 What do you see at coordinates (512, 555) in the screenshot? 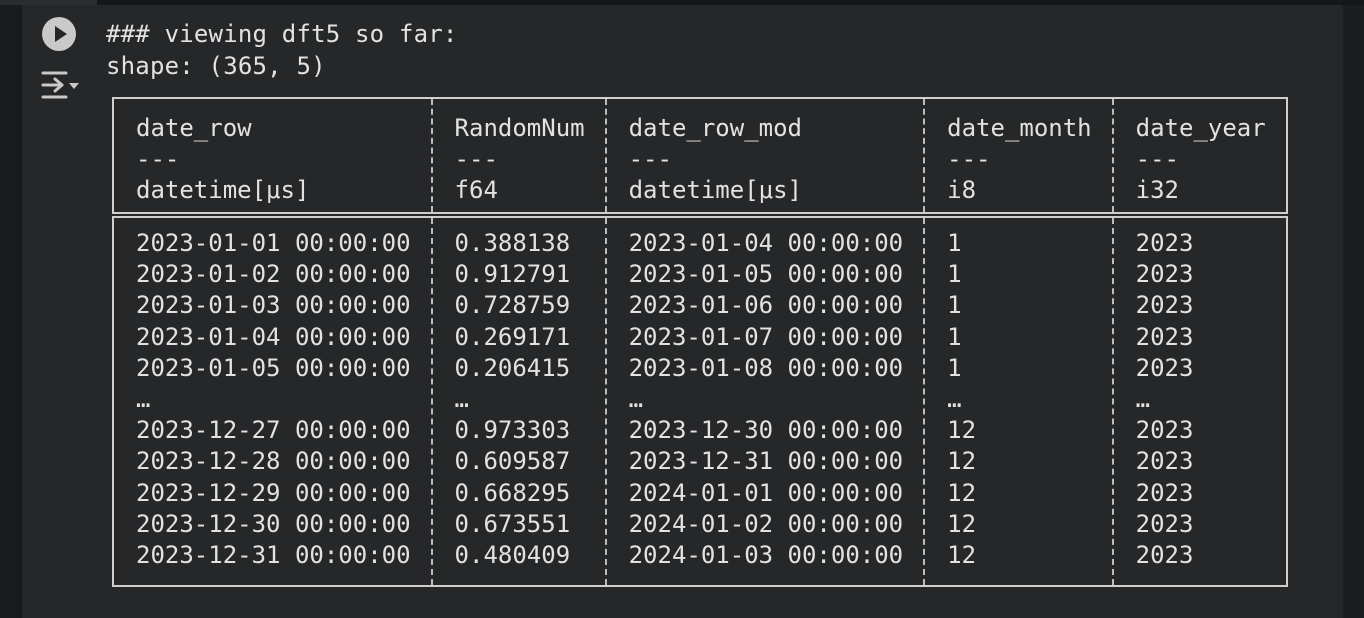
I see `table-cell: 0.480409` at bounding box center [512, 555].